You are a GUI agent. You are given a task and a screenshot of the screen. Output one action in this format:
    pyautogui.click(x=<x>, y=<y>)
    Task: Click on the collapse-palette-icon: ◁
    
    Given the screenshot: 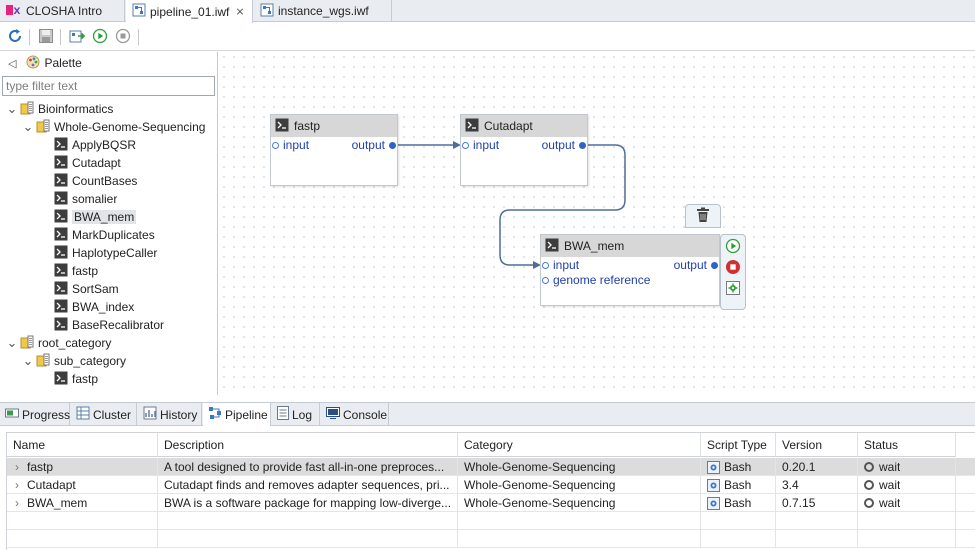 What is the action you would take?
    pyautogui.click(x=12, y=63)
    